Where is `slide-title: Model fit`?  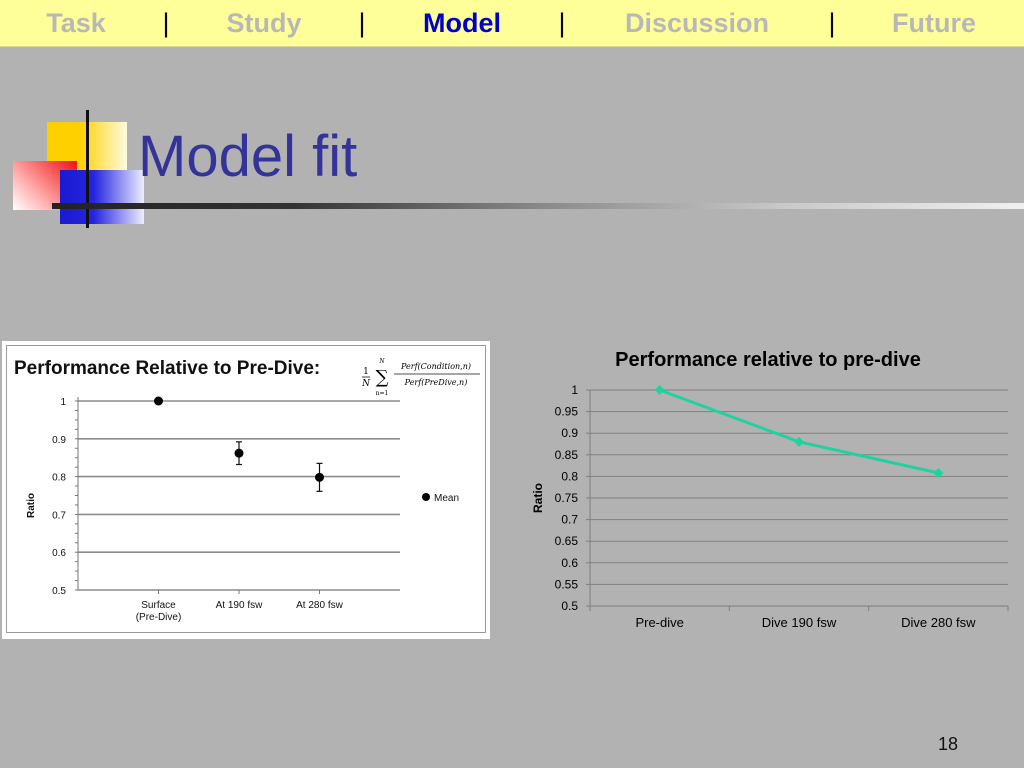
slide-title: Model fit is located at coordinates (248, 156).